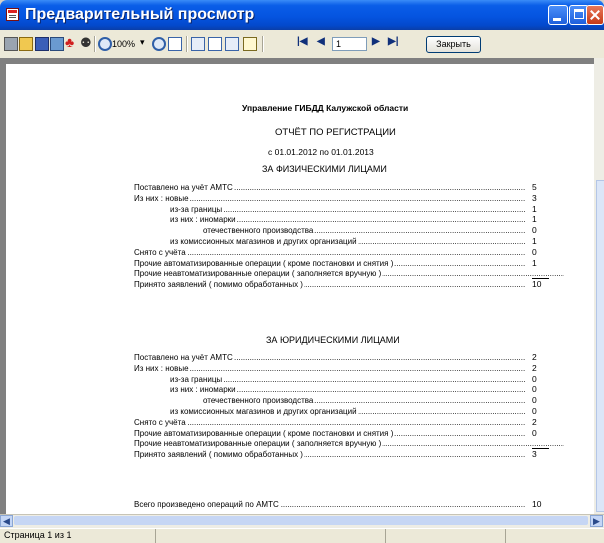 The height and width of the screenshot is (543, 604). I want to click on first-page-icon: |◀, so click(302, 41).